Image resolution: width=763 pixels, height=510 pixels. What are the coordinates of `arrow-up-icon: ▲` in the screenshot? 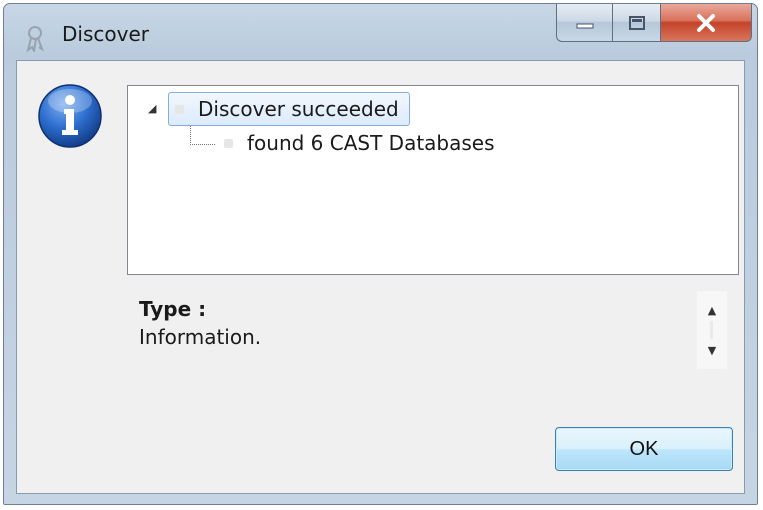 It's located at (712, 310).